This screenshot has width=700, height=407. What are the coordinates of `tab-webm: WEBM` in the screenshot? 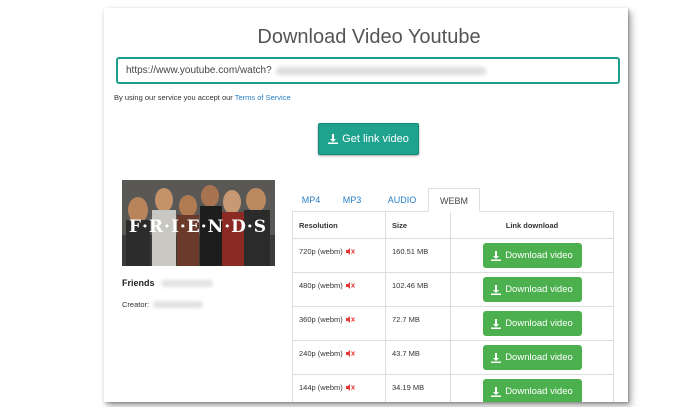 It's located at (454, 200).